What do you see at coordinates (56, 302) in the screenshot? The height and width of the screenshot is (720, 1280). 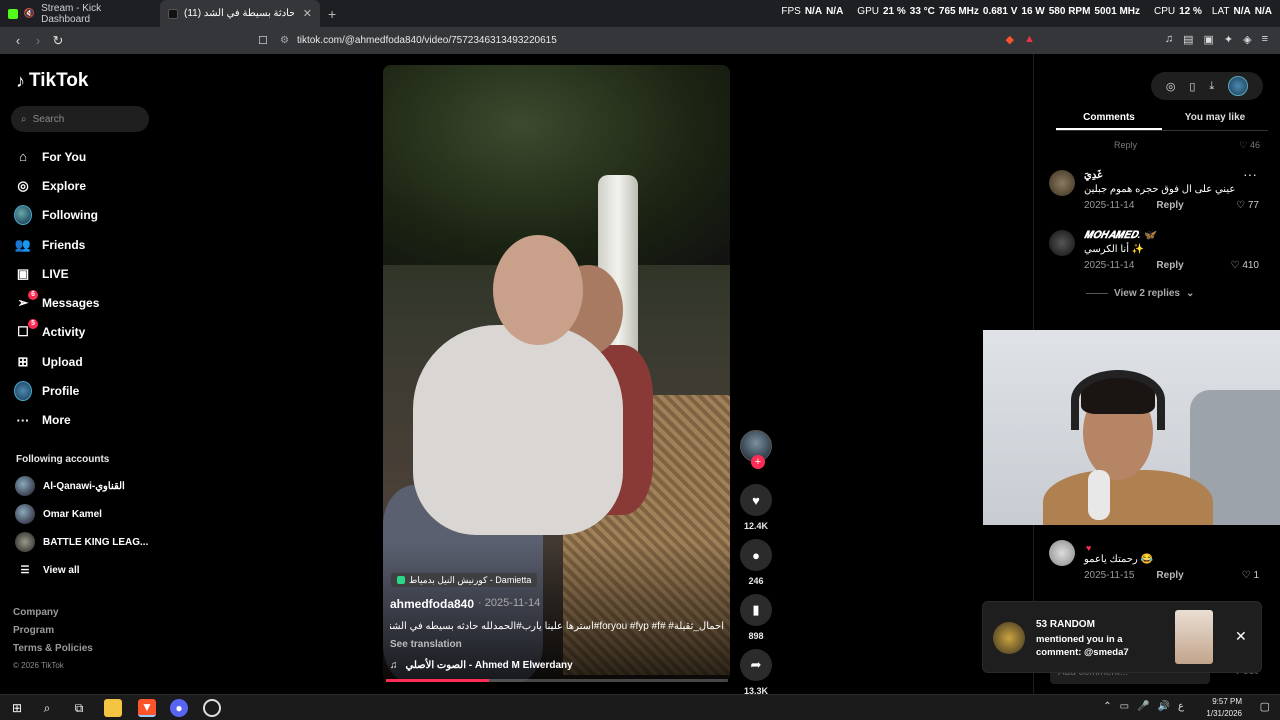 I see `nav-messages: ➢ 6 Messages` at bounding box center [56, 302].